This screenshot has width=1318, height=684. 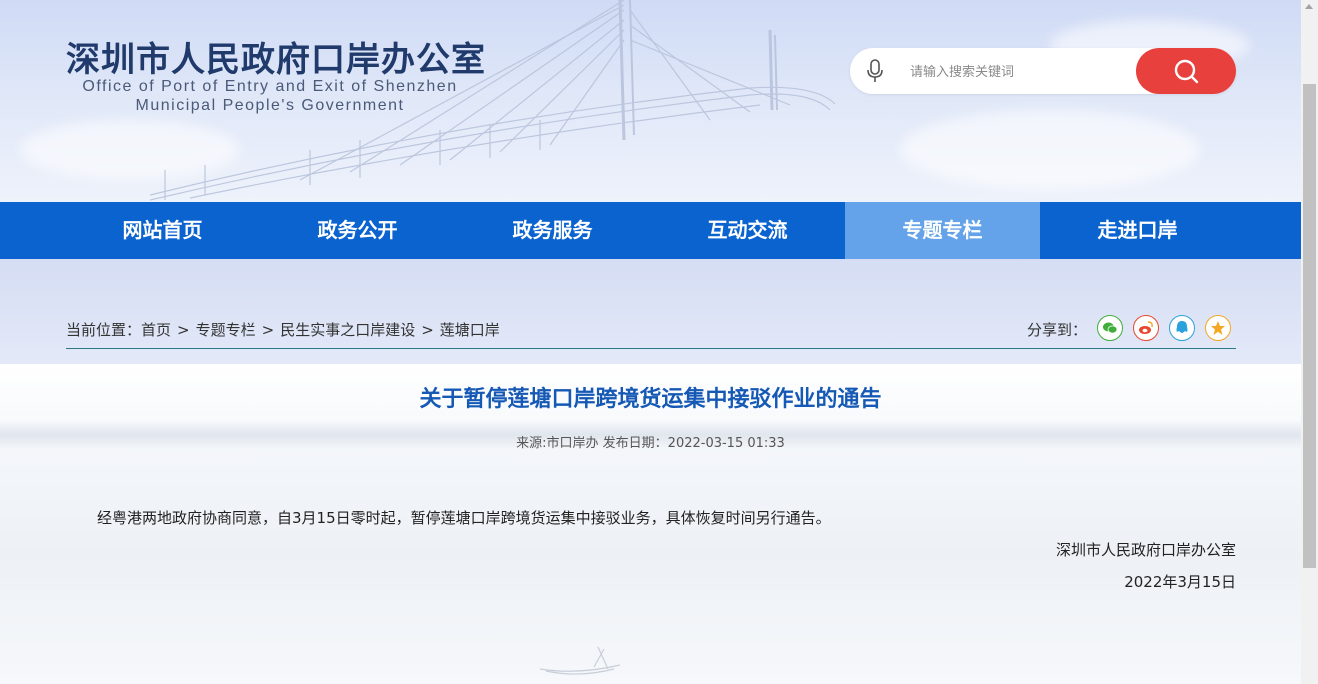 I want to click on wechat-icon, so click(x=1110, y=328).